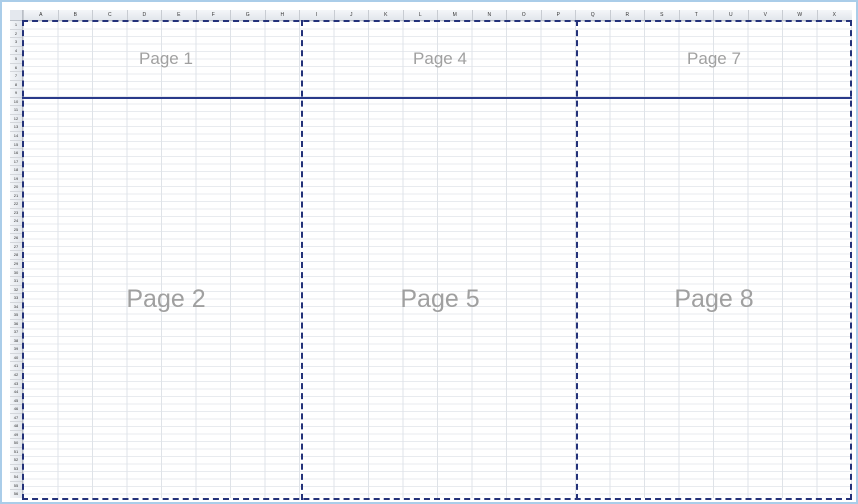 The image size is (858, 504). Describe the element at coordinates (75, 15) in the screenshot. I see `column-header-b: B` at that location.